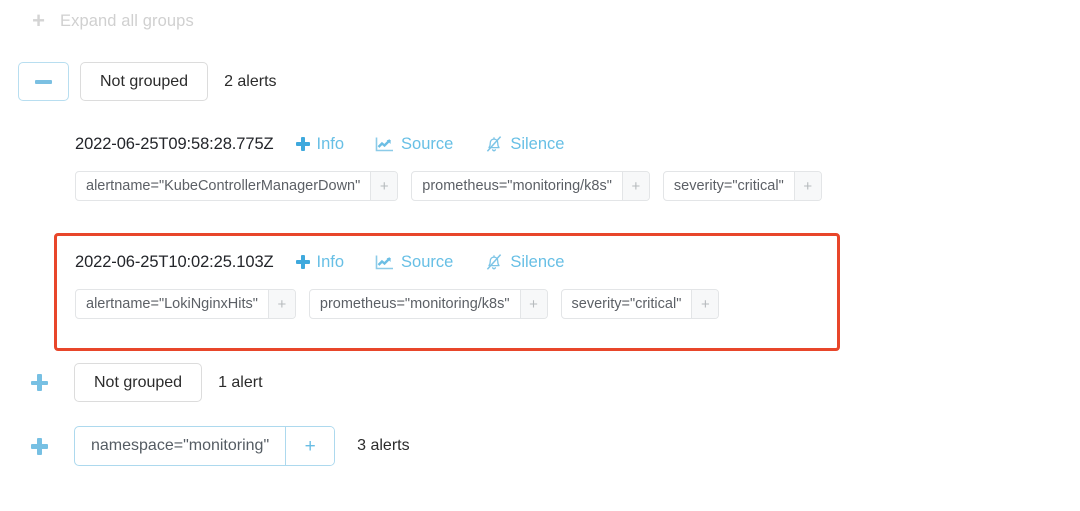 This screenshot has height=511, width=1080. I want to click on alert-timestamp: 2022-06-25T09:58:28.775Z, so click(174, 143).